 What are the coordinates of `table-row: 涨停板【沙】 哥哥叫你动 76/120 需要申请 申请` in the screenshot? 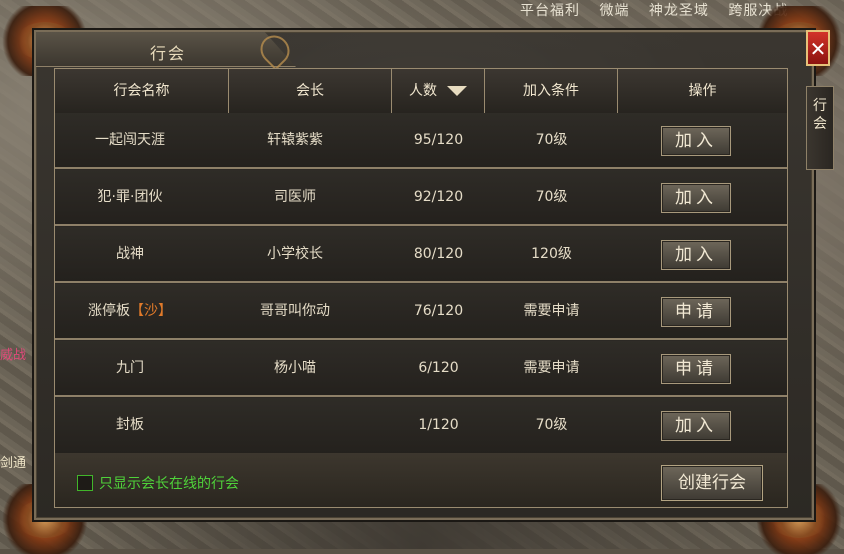 It's located at (421, 312).